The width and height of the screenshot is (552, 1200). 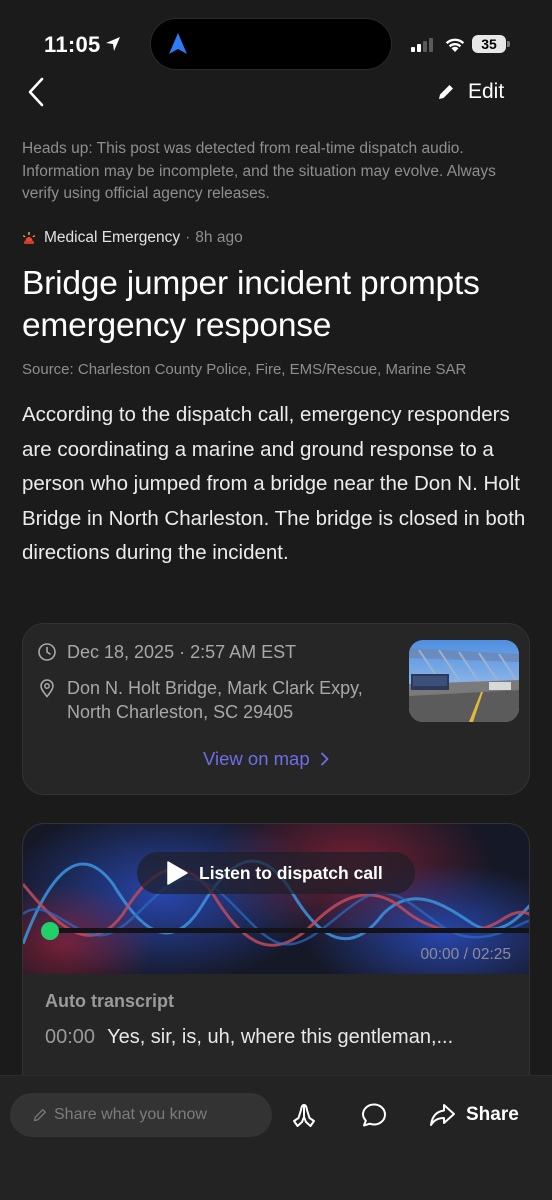 I want to click on category-label: Medical Emergency, so click(x=112, y=237).